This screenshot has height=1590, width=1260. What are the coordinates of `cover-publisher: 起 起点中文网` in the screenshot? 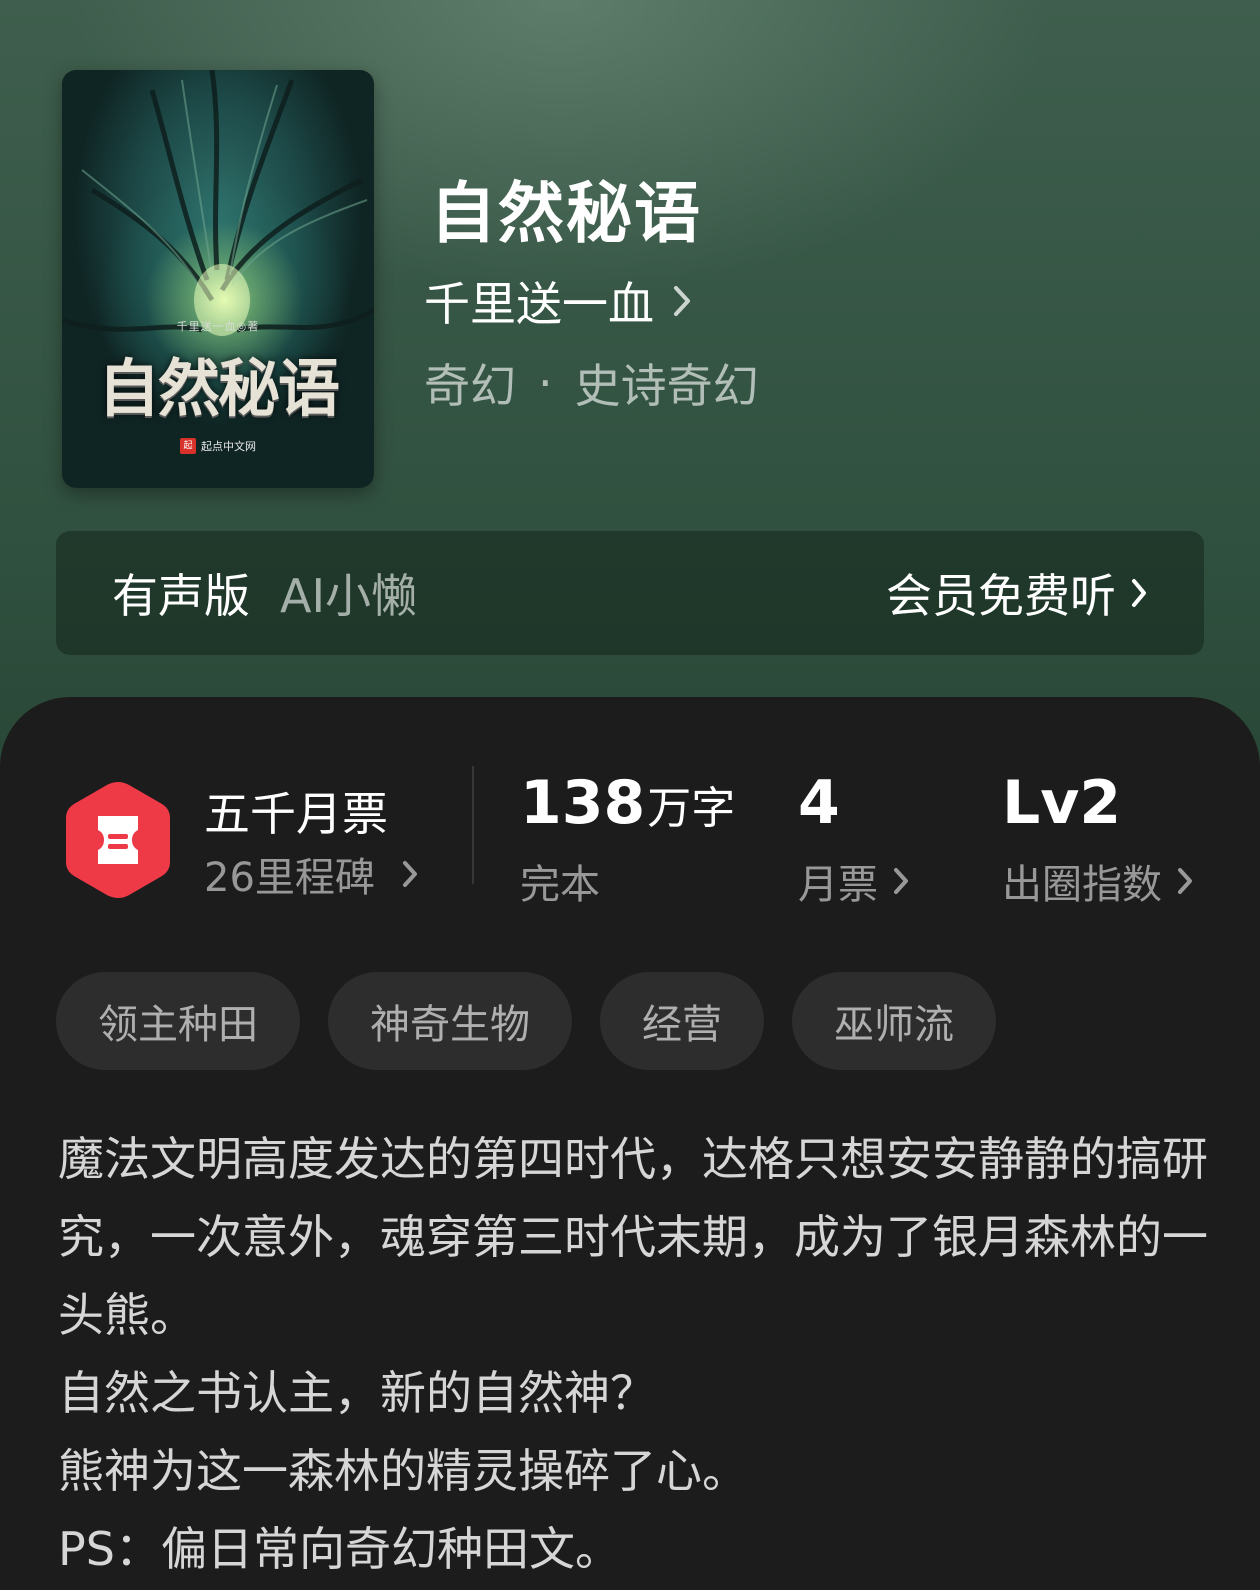 It's located at (218, 446).